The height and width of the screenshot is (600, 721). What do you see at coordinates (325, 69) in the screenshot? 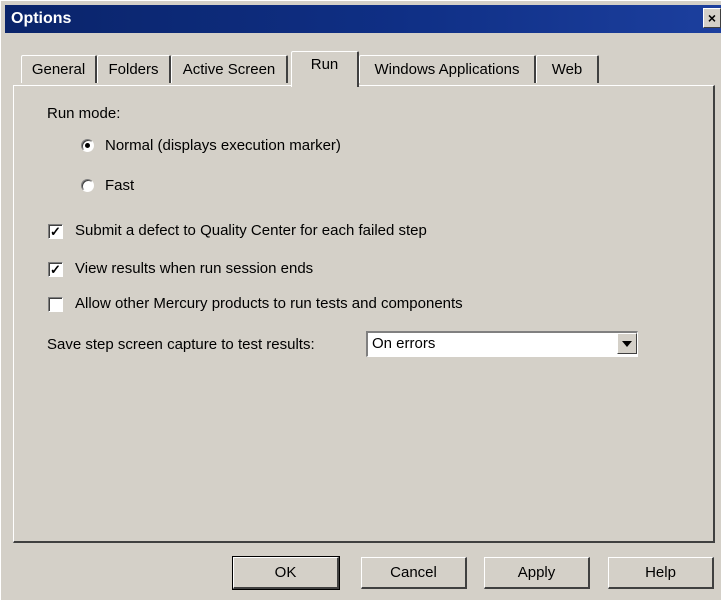
I see `tab-run: Run` at bounding box center [325, 69].